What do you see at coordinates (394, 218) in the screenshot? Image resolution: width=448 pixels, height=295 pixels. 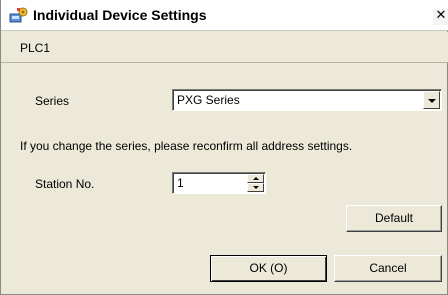 I see `default-button: Default` at bounding box center [394, 218].